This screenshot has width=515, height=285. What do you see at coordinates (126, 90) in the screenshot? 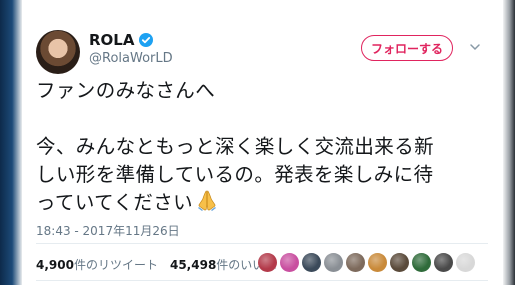
I see `tweet-text-line: ファンのみなさんへ` at bounding box center [126, 90].